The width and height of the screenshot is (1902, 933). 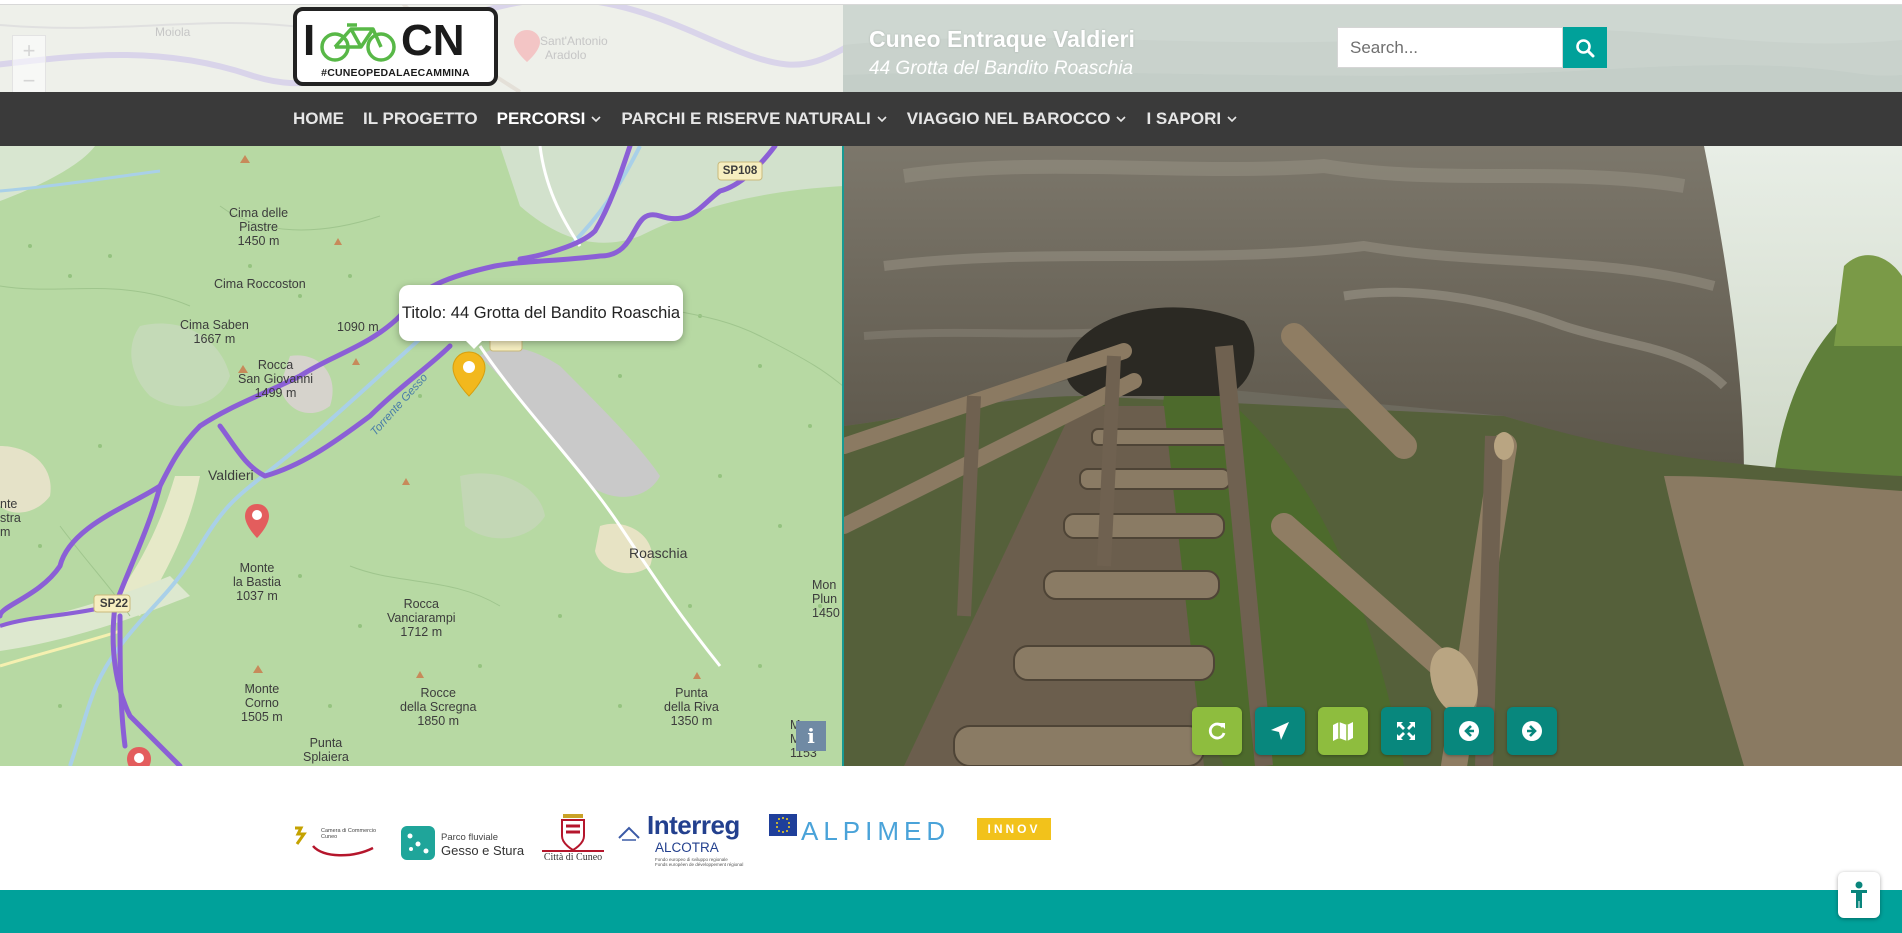 I want to click on search-icon, so click(x=1585, y=47).